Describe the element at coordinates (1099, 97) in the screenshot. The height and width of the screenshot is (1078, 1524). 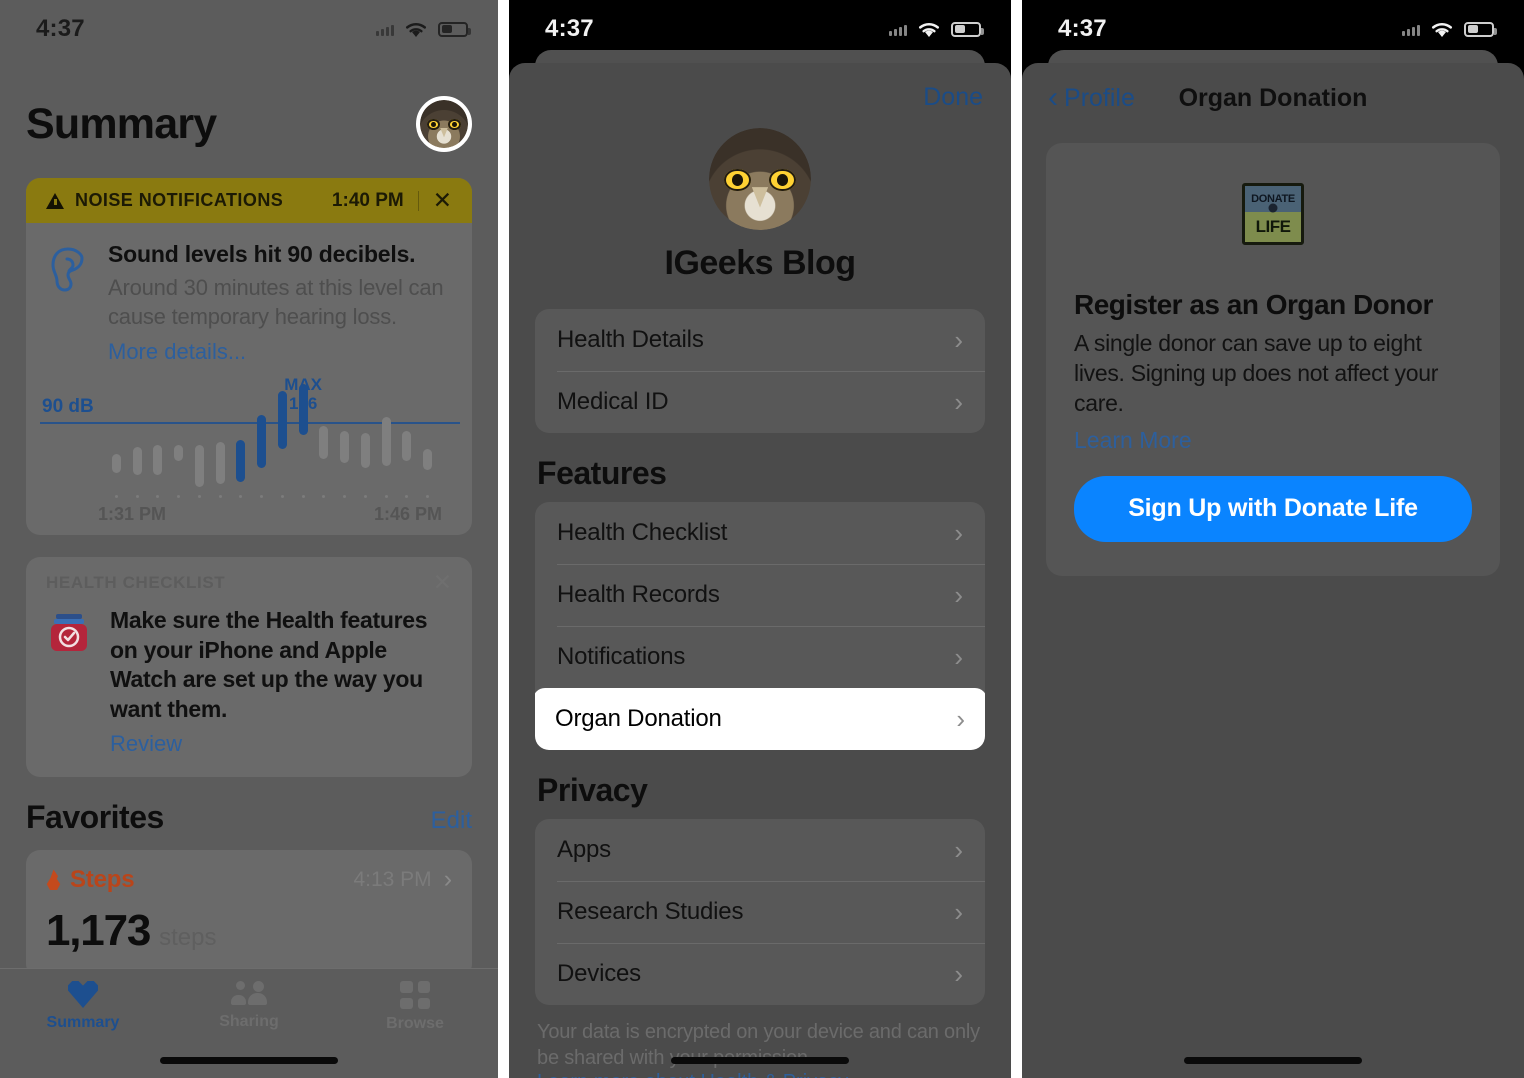
I see `back-button-label: Profile` at that location.